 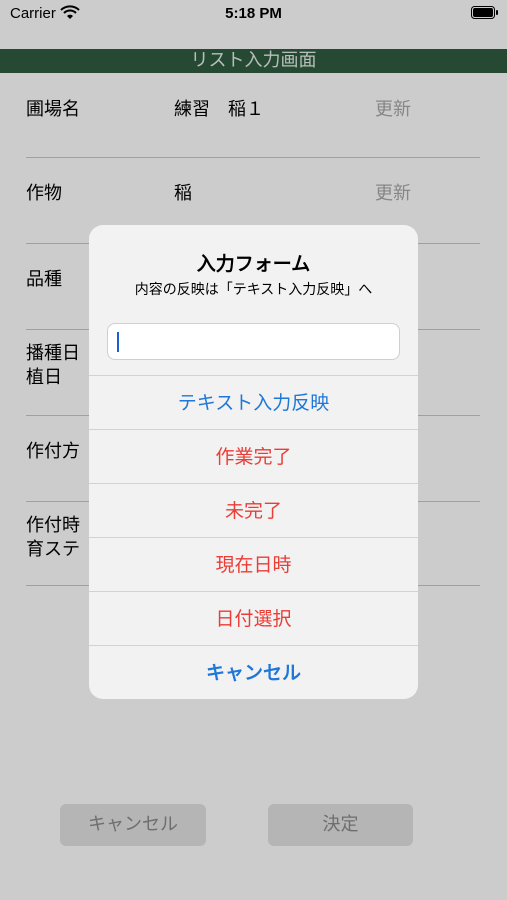 I want to click on text-input-field, so click(x=253, y=341).